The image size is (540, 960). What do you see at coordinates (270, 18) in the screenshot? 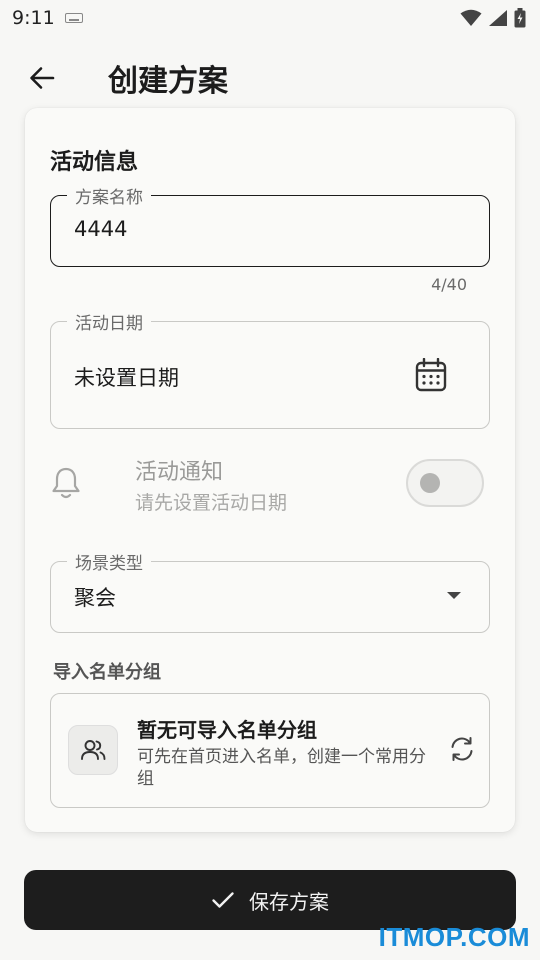
I see `status-bar: 9:11` at bounding box center [270, 18].